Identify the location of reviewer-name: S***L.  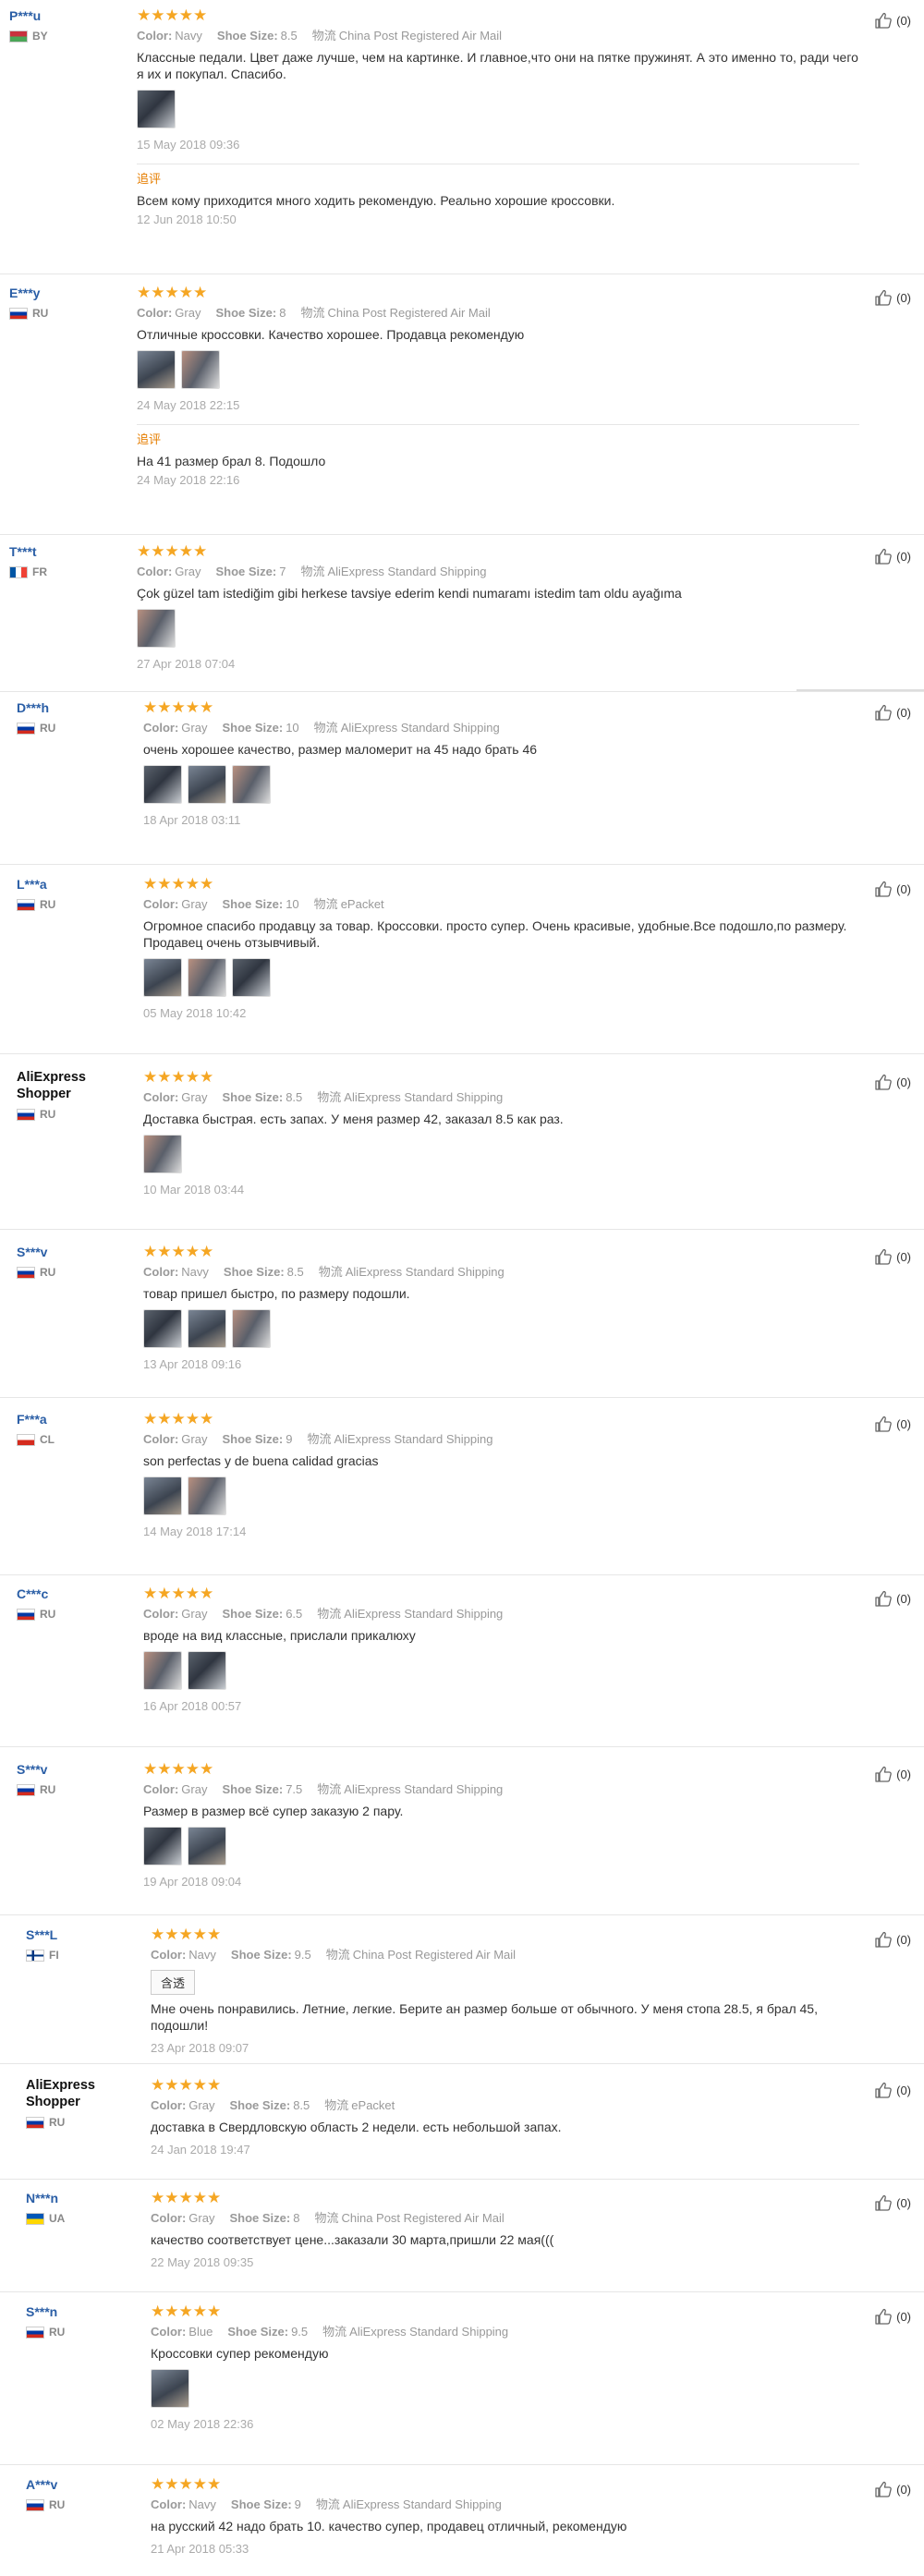
(86, 1935).